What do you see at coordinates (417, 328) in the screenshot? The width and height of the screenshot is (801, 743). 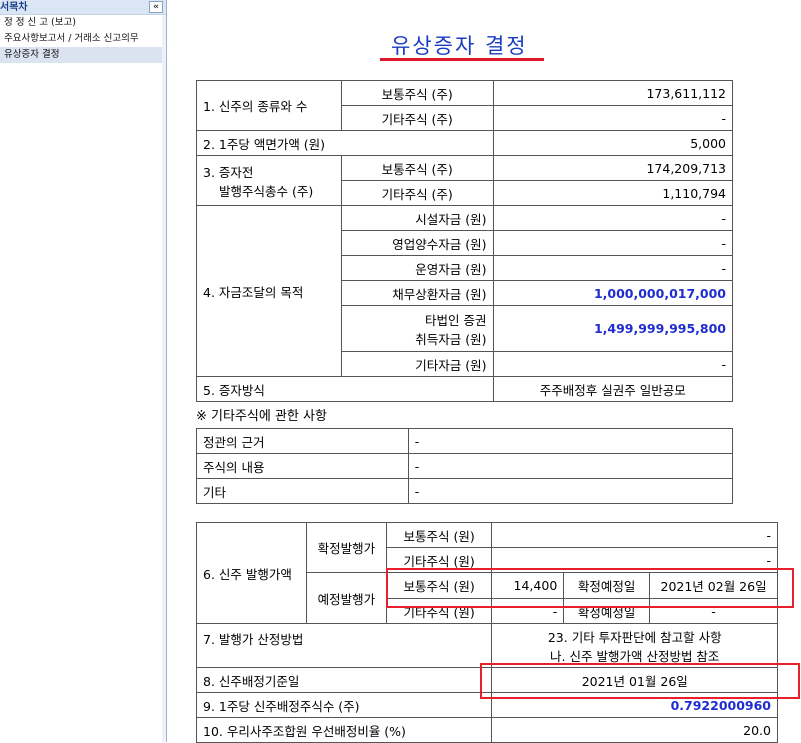 I see `sub-label: 타법인 증권 취득자금 (원)` at bounding box center [417, 328].